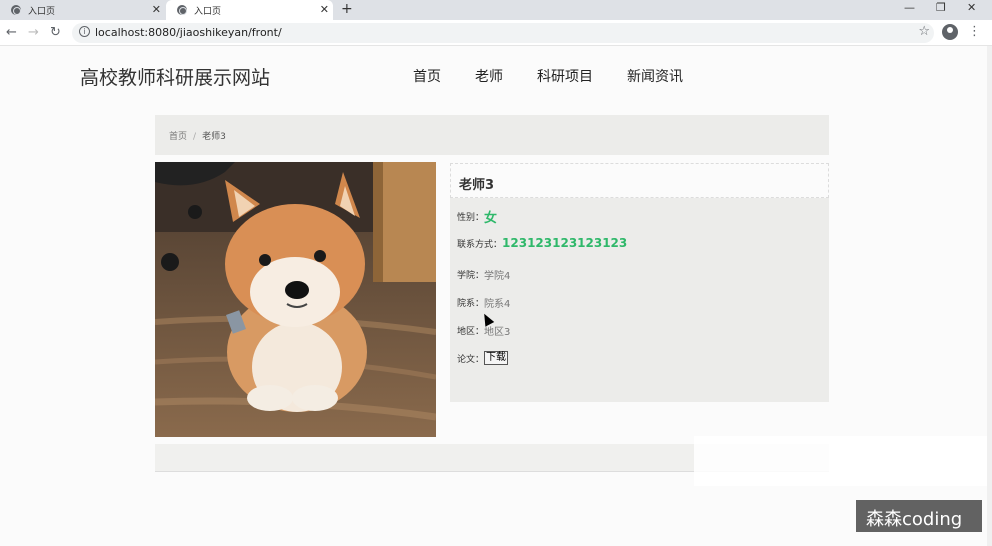 The width and height of the screenshot is (992, 546). I want to click on contact-label: 联系方式：, so click(480, 244).